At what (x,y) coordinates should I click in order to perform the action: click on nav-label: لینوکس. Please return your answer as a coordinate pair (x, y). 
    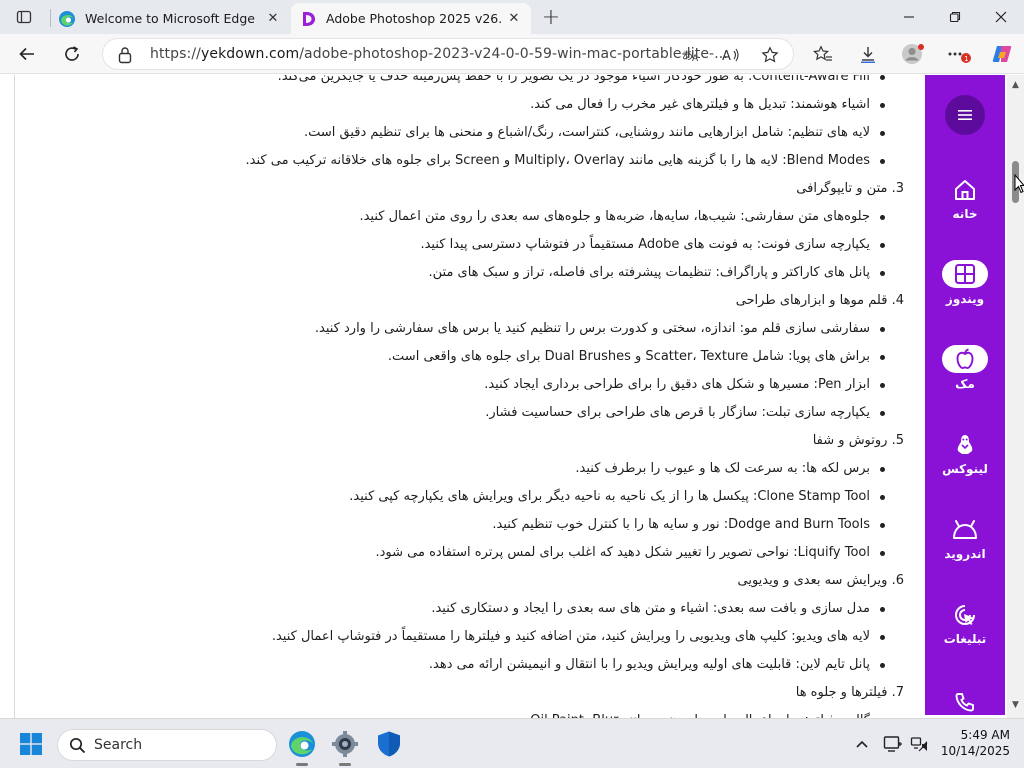
    Looking at the image, I should click on (965, 469).